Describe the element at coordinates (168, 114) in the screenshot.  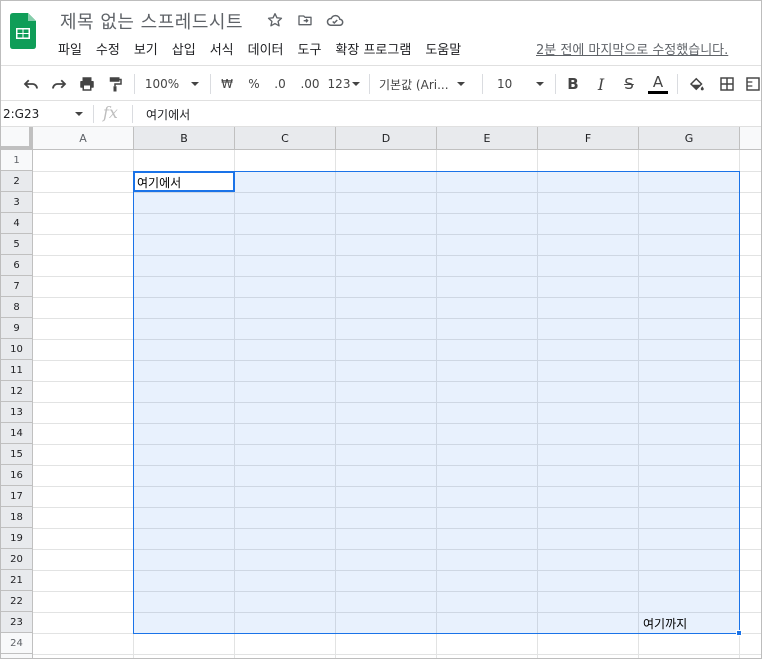
I see `formula-input: 여기에서` at that location.